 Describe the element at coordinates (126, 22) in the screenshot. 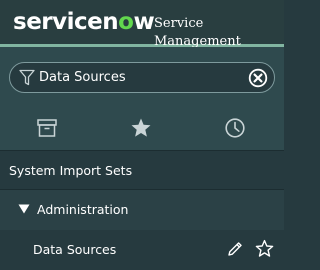

I see `logo-o: o` at that location.